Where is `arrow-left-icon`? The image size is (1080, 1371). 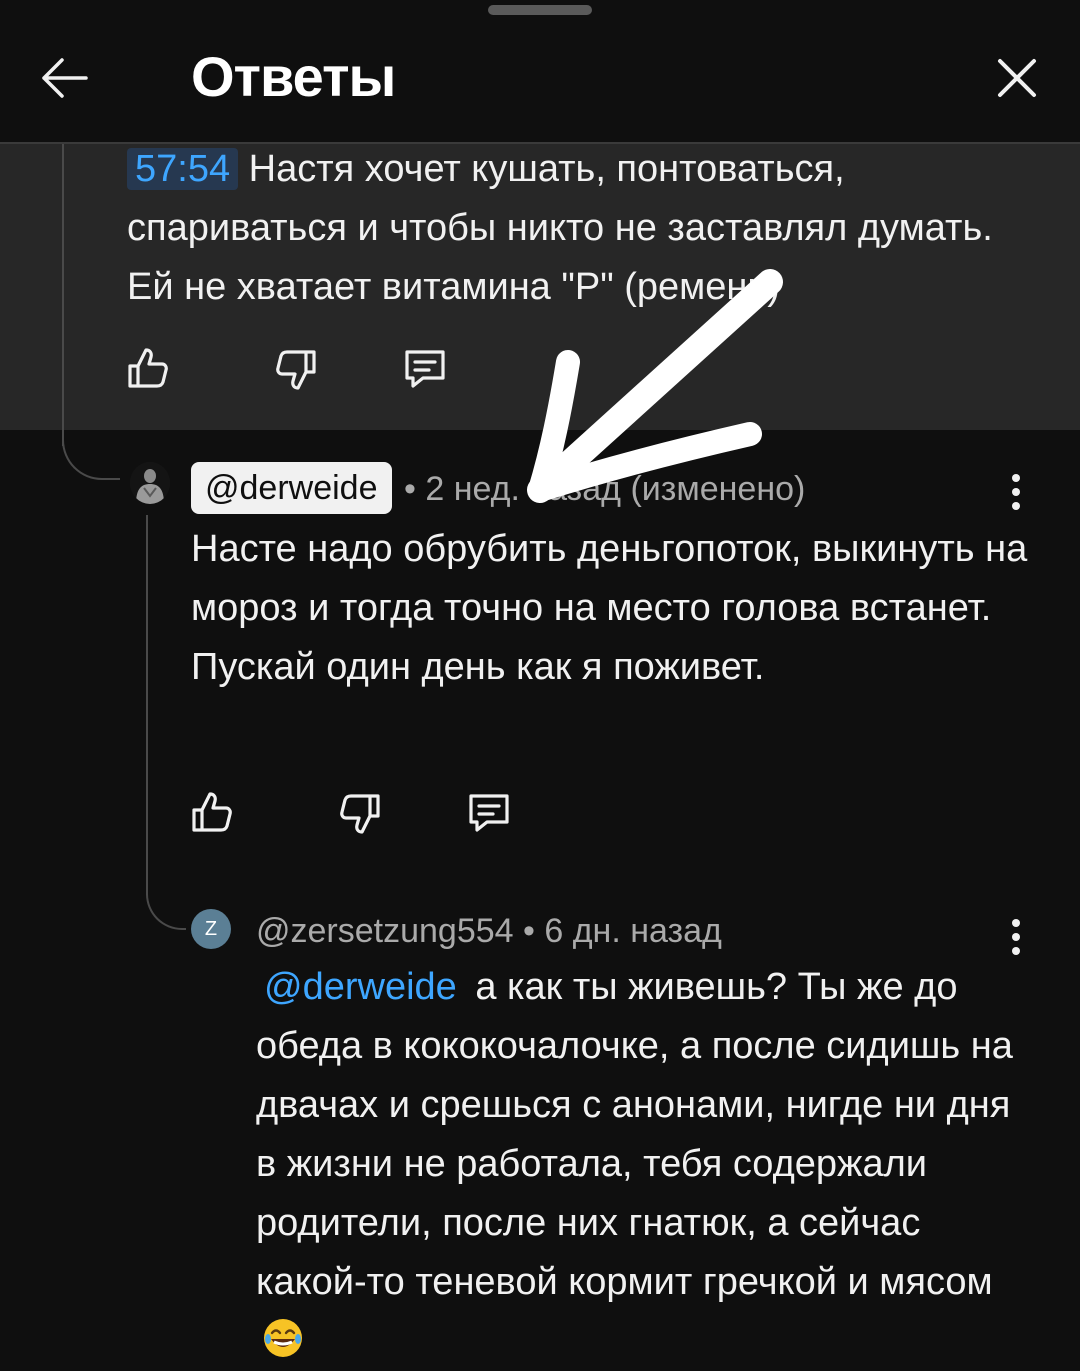
arrow-left-icon is located at coordinates (65, 78).